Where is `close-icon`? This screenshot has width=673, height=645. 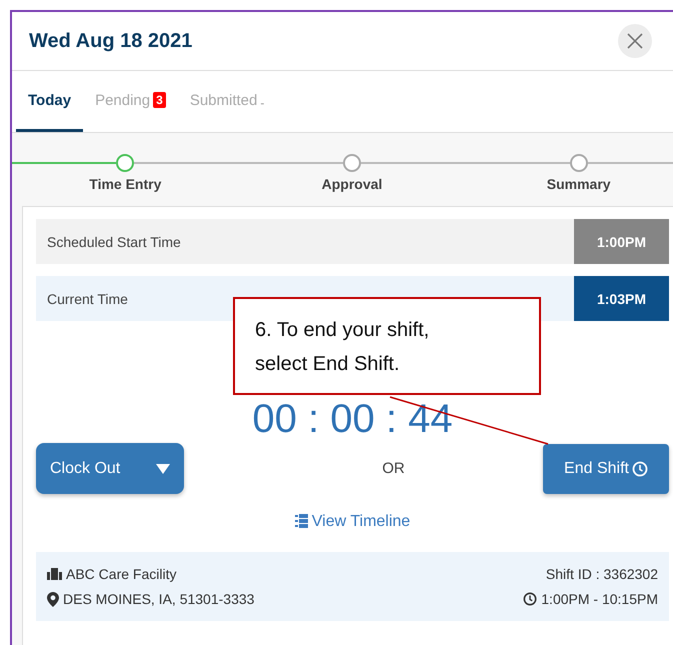 close-icon is located at coordinates (635, 41).